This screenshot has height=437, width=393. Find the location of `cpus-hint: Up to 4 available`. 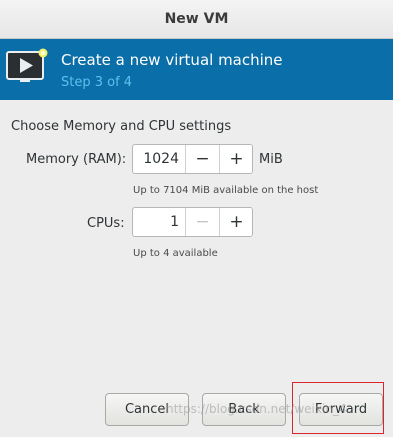

cpus-hint: Up to 4 available is located at coordinates (175, 253).